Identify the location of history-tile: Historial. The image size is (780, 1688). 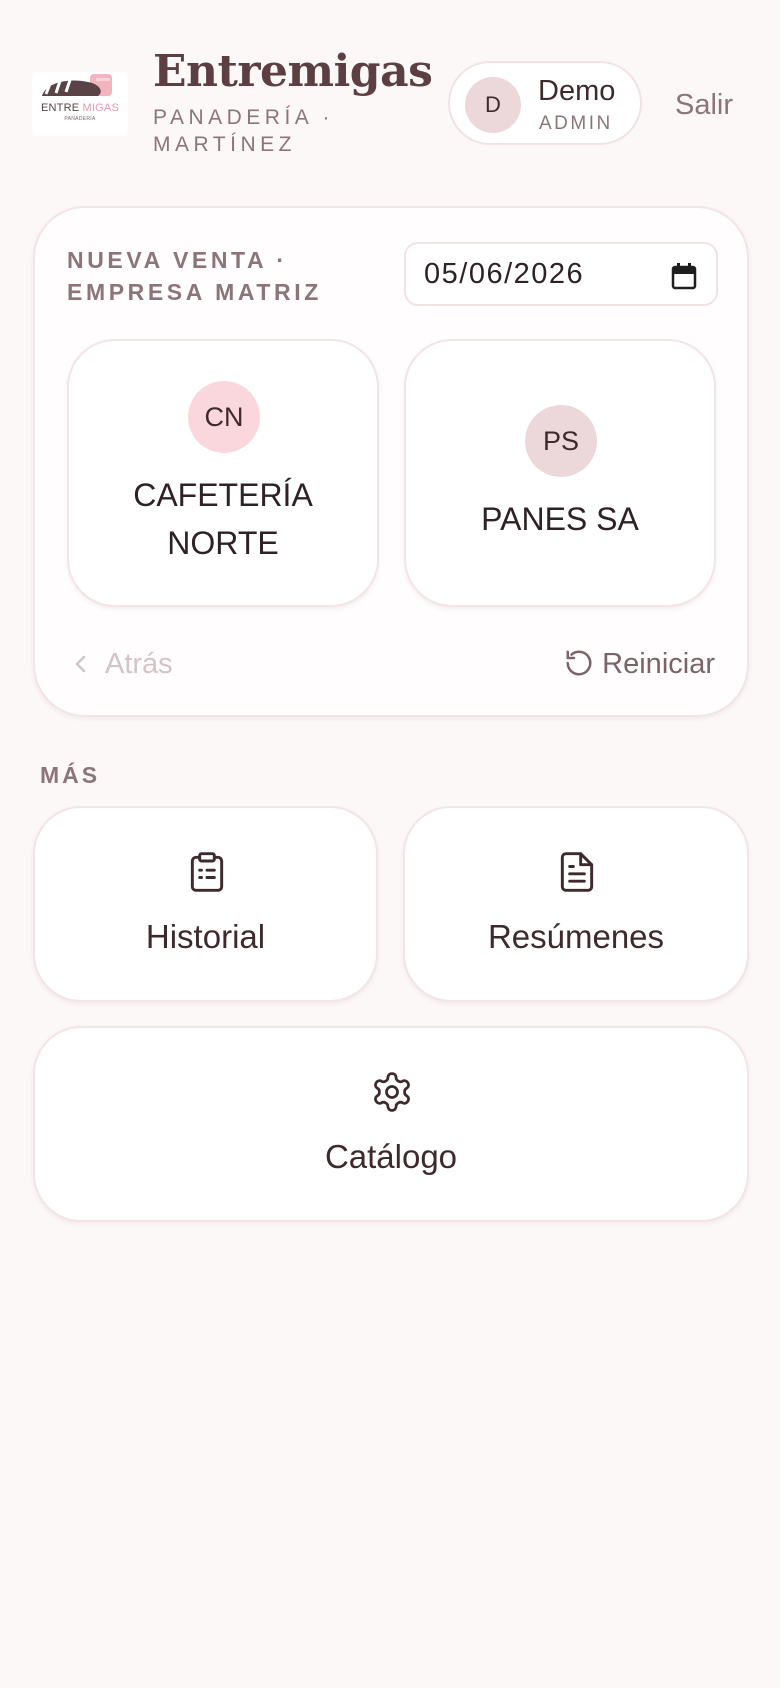
(205, 904).